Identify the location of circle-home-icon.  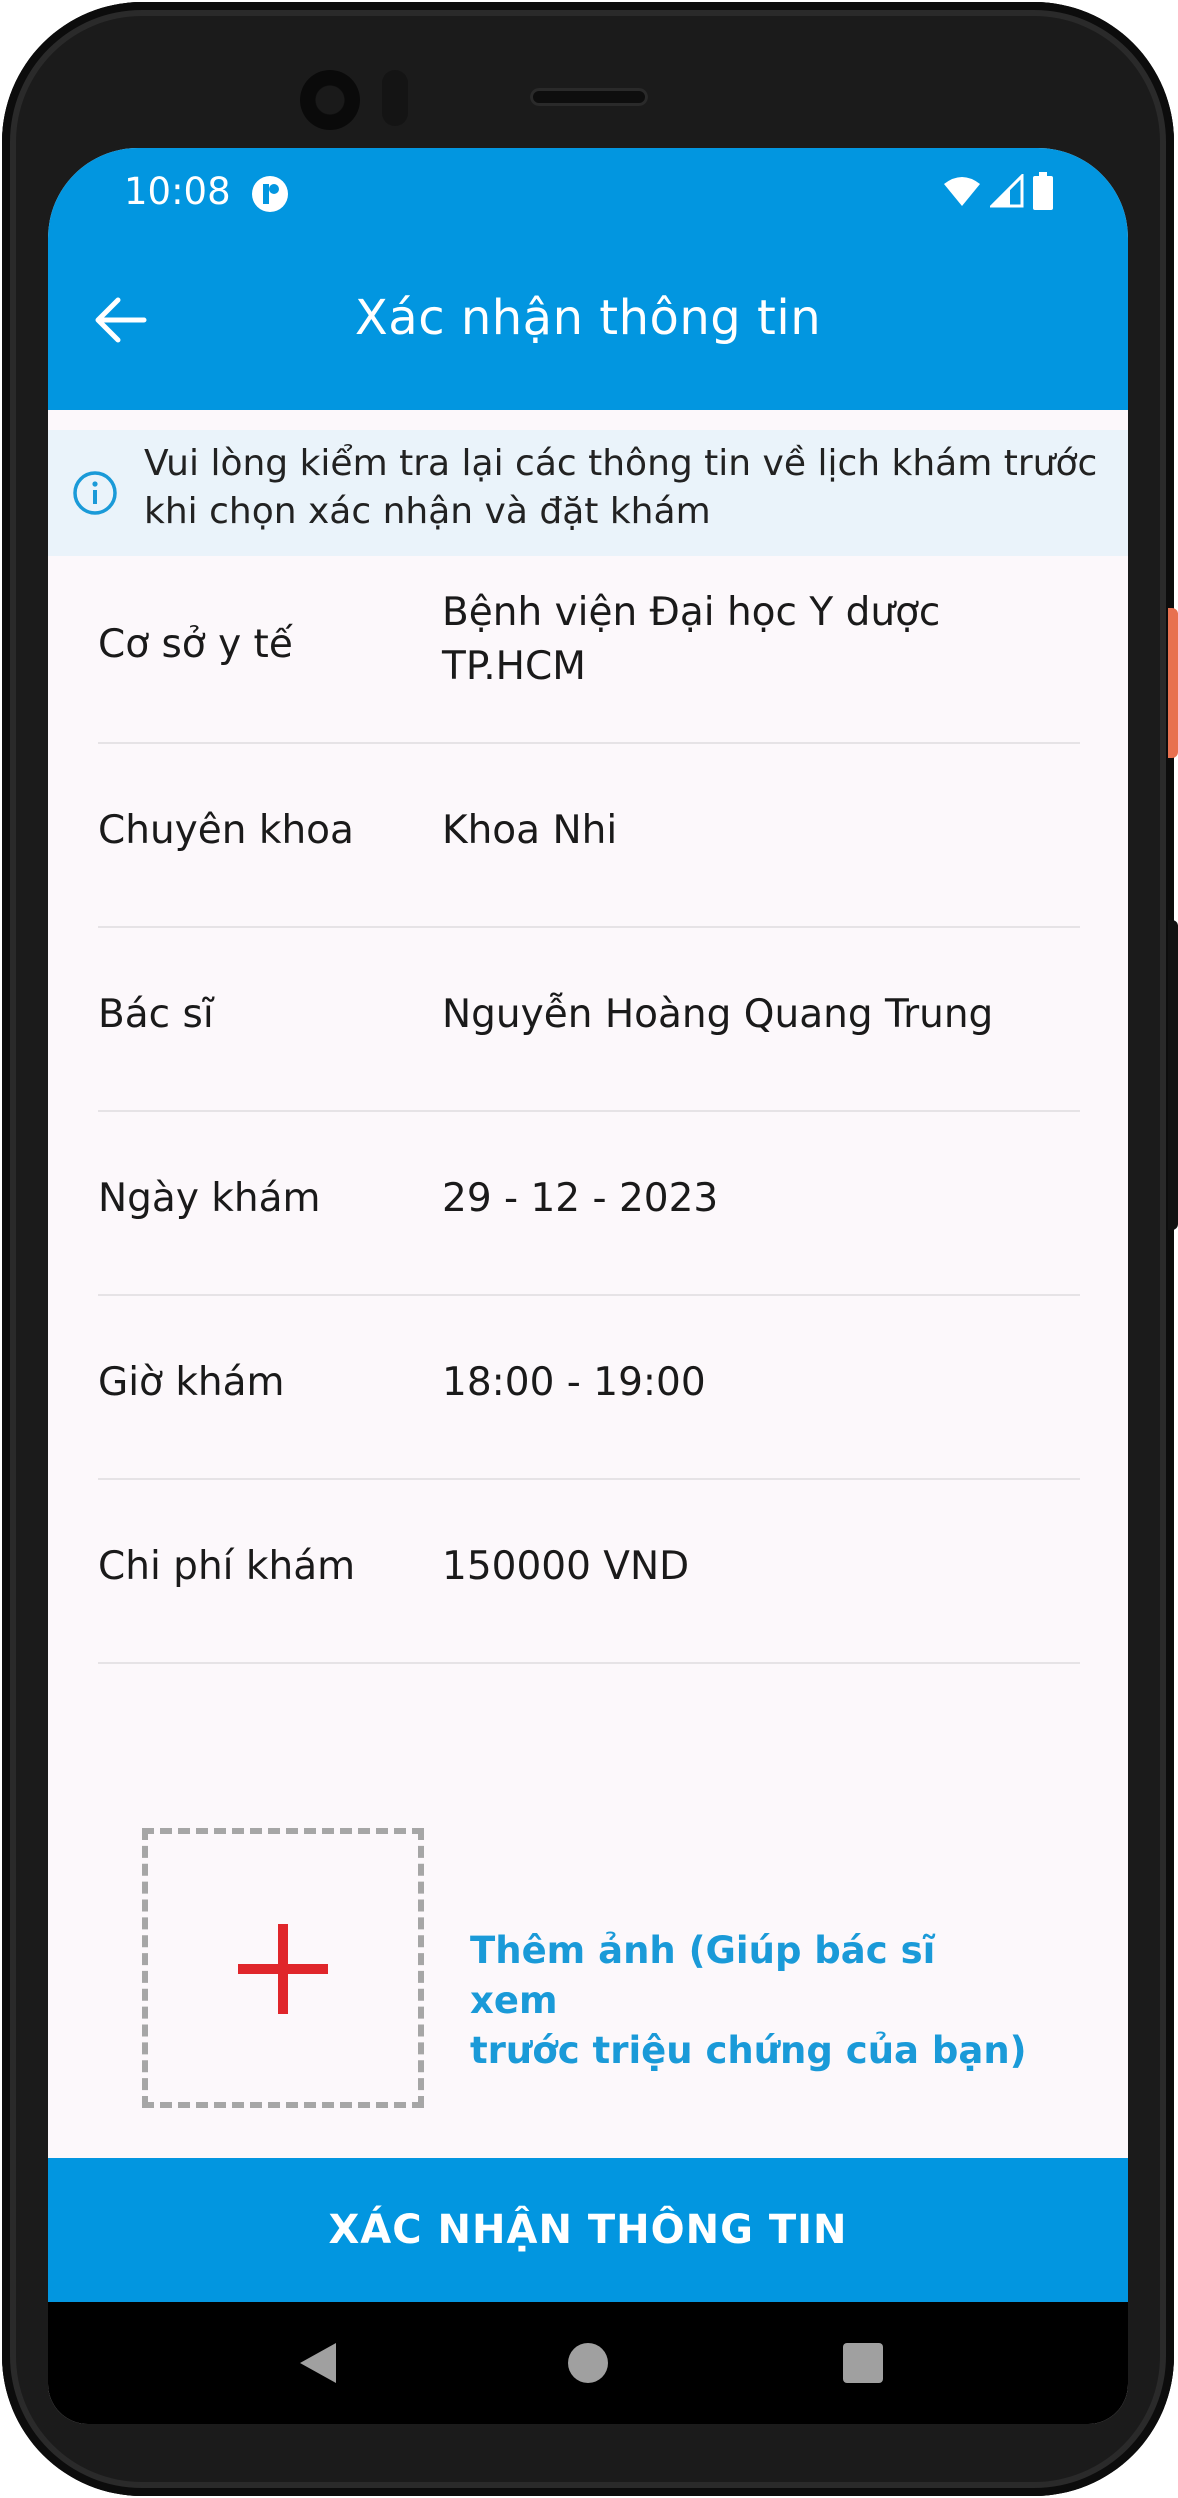
(588, 2363).